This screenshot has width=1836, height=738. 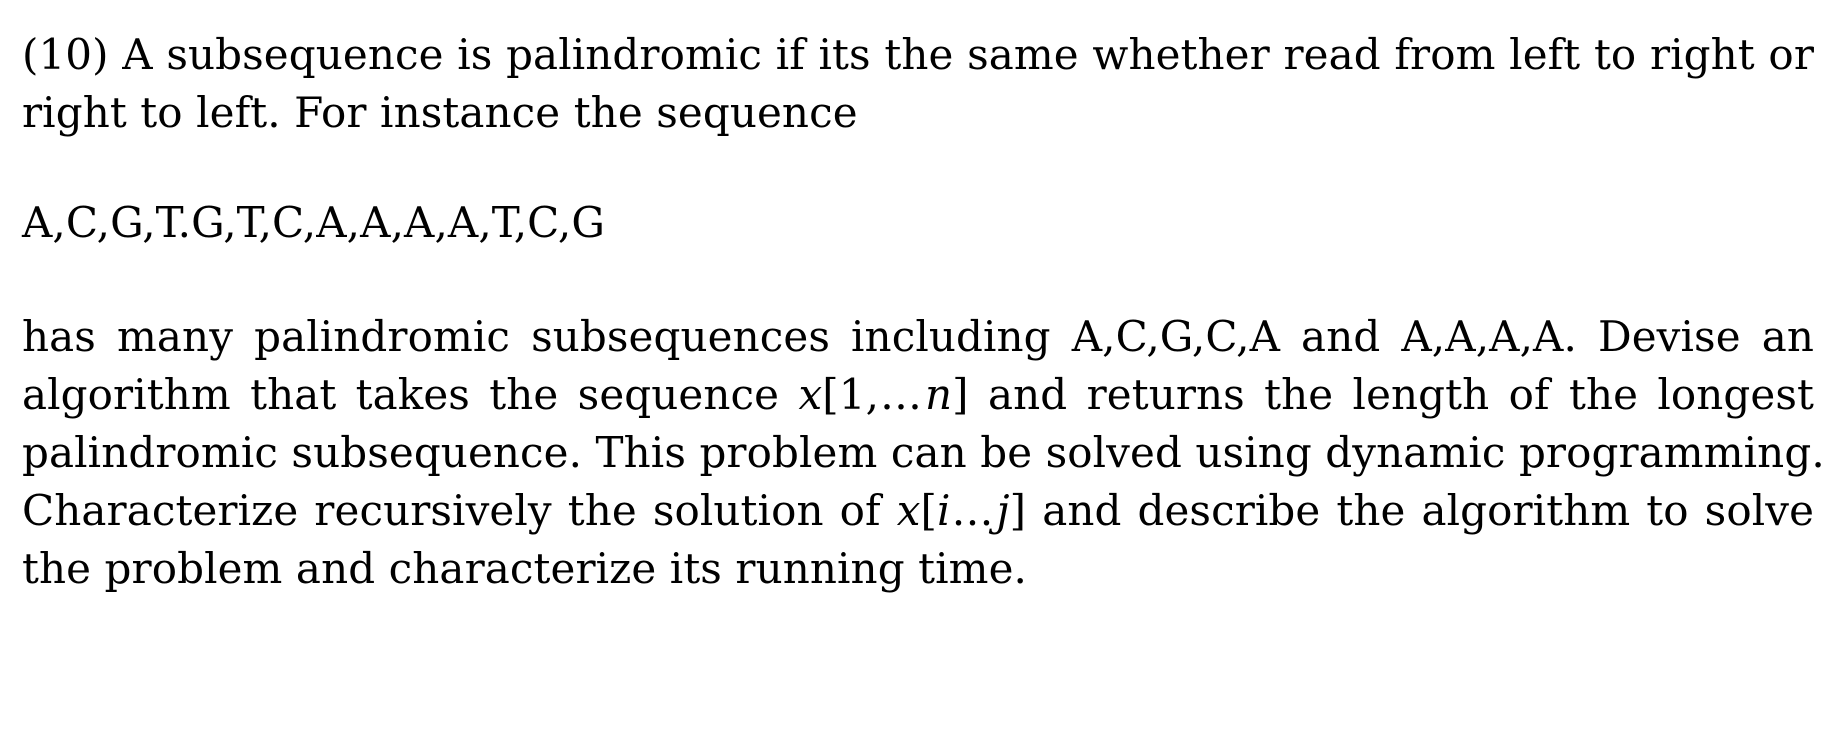 What do you see at coordinates (872, 394) in the screenshot?
I see `math-comma: ,` at bounding box center [872, 394].